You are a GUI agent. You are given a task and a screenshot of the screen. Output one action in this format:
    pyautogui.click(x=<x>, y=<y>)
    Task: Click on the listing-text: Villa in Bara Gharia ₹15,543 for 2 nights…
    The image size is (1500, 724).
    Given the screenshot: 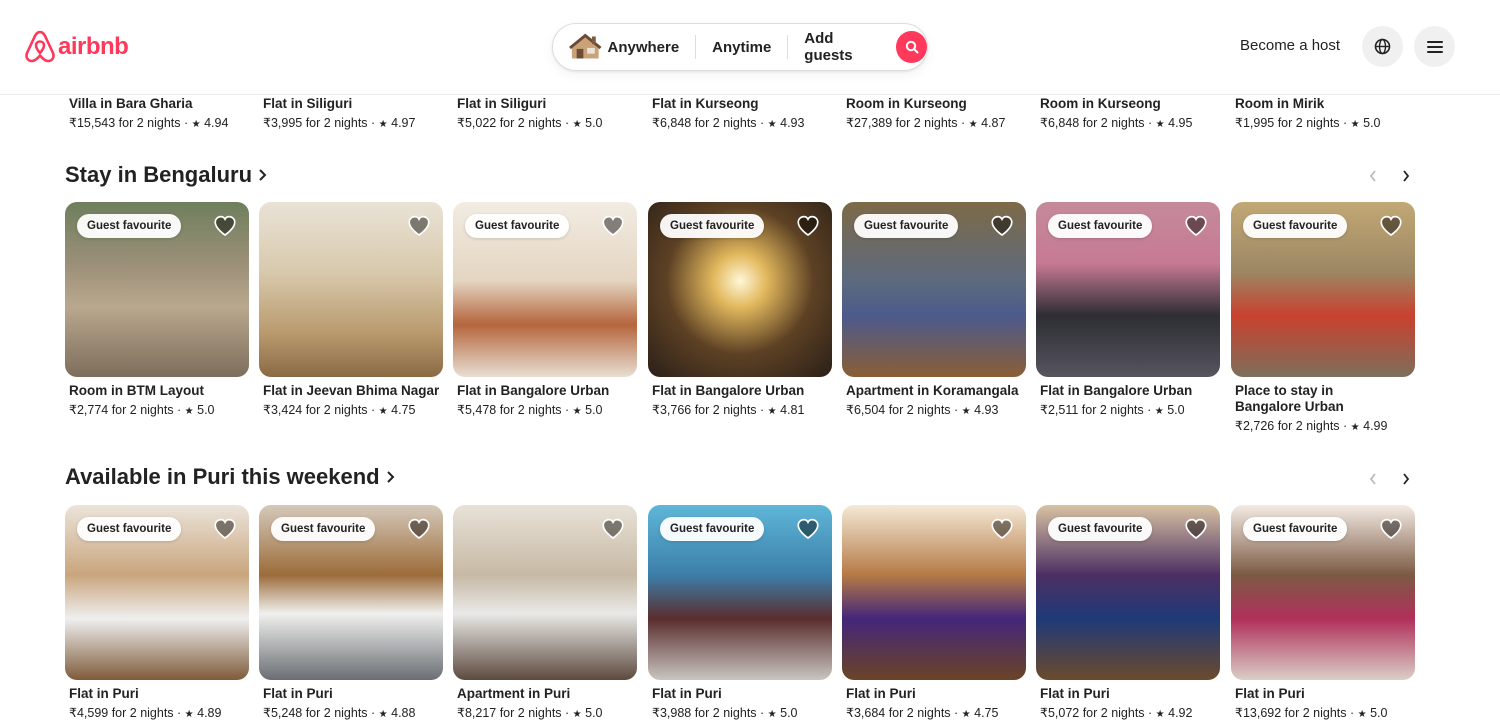 What is the action you would take?
    pyautogui.click(x=148, y=114)
    